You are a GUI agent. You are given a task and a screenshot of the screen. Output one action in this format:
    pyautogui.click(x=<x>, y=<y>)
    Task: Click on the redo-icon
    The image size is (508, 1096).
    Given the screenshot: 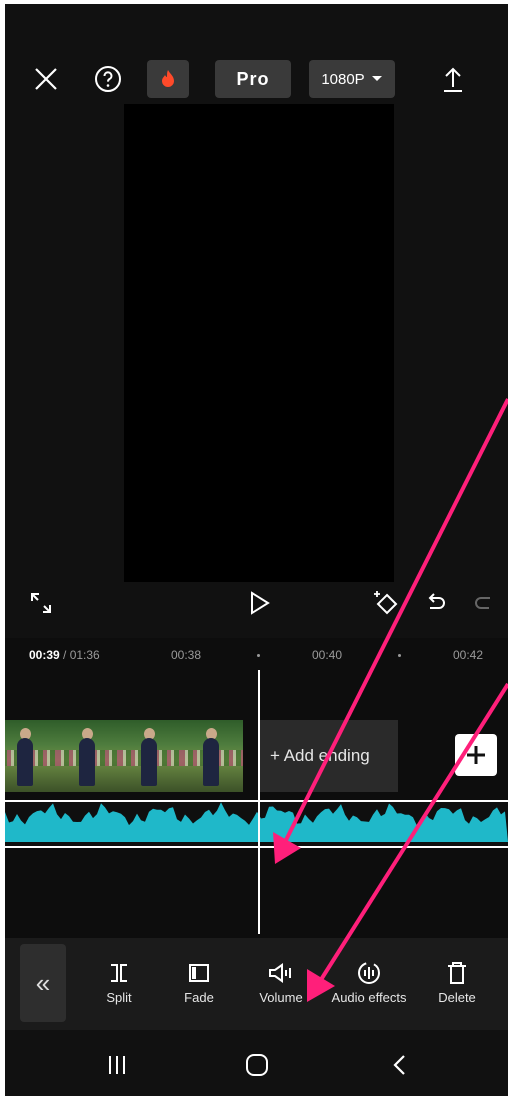 What is the action you would take?
    pyautogui.click(x=482, y=603)
    